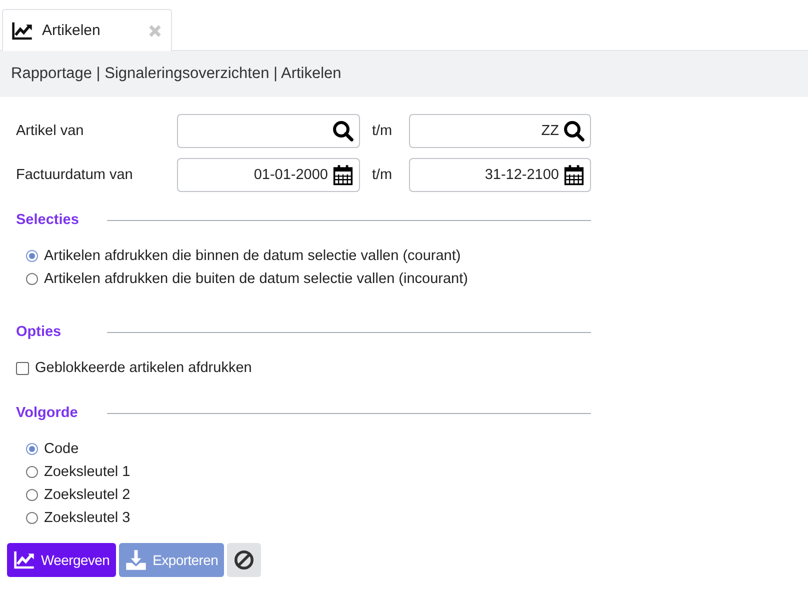 Image resolution: width=808 pixels, height=593 pixels. I want to click on section-title: Selecties, so click(48, 220).